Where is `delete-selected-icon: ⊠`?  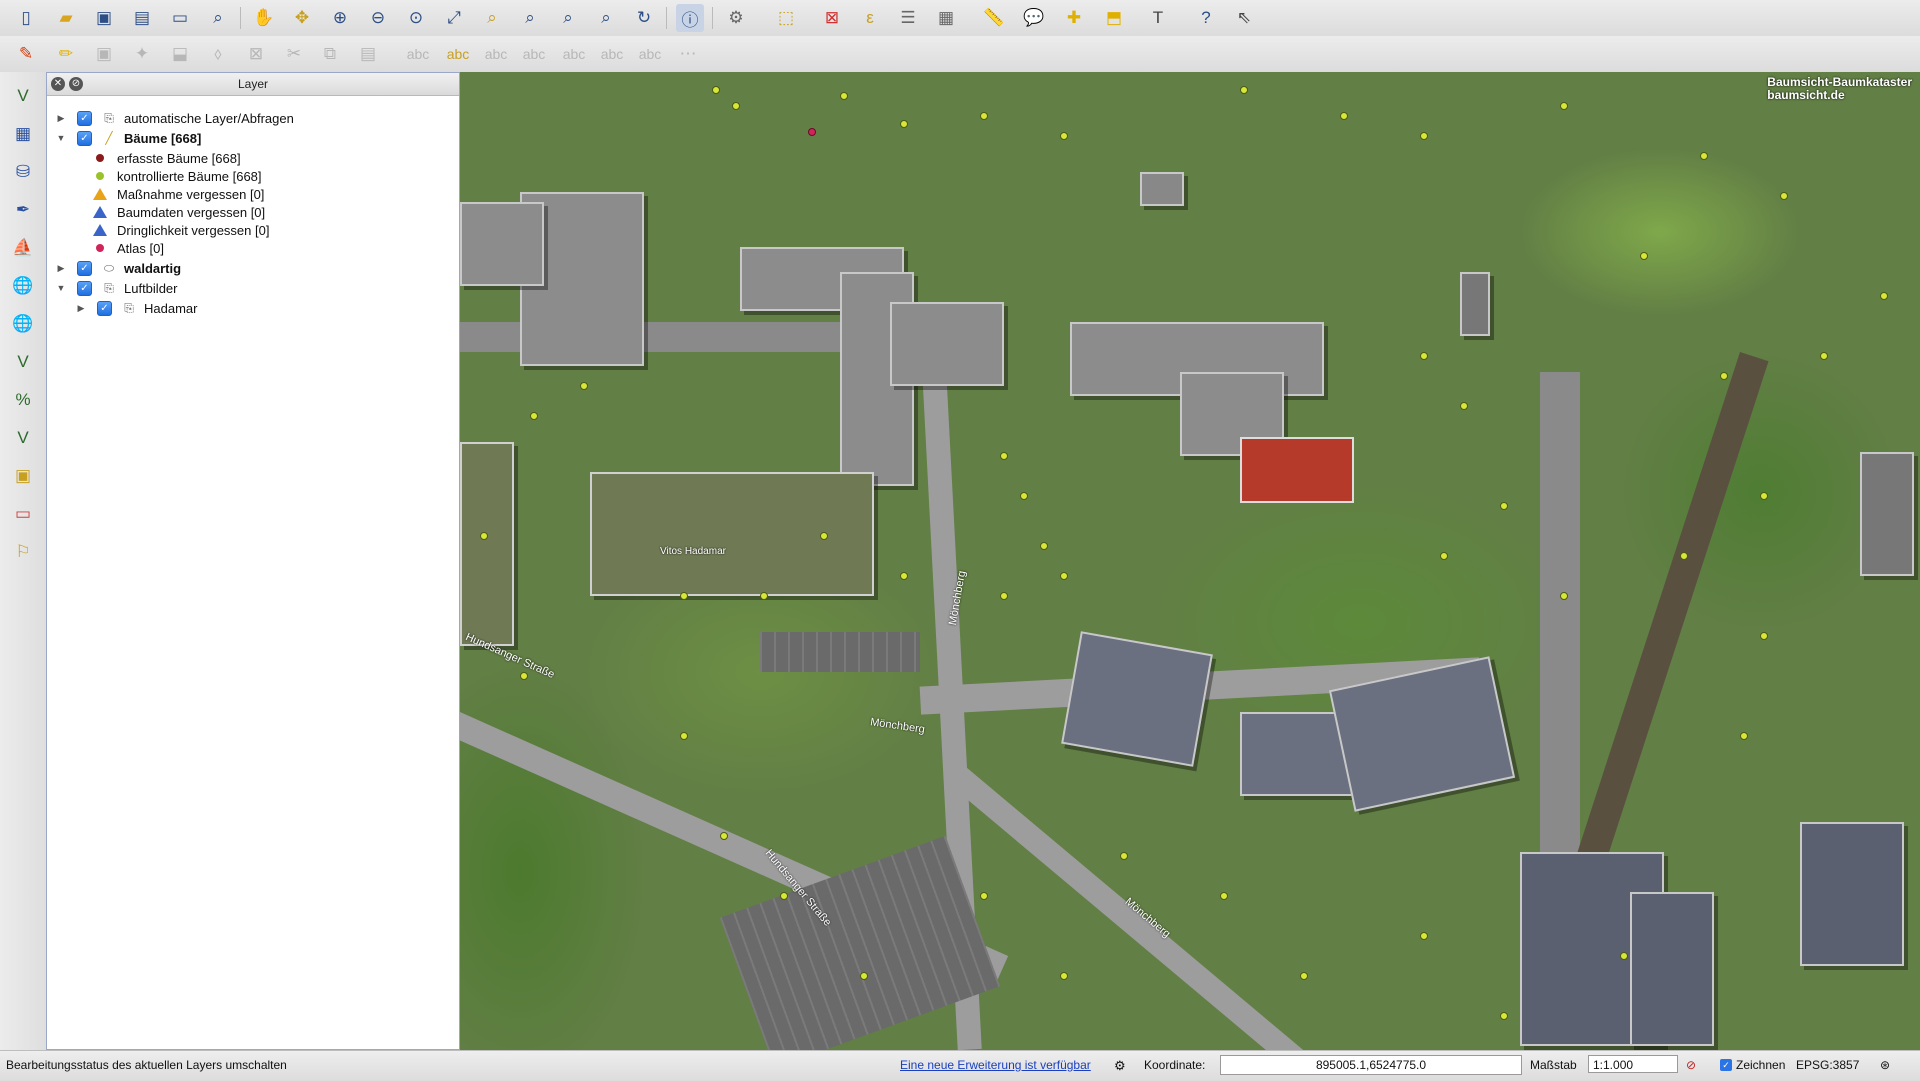
delete-selected-icon: ⊠ is located at coordinates (256, 54).